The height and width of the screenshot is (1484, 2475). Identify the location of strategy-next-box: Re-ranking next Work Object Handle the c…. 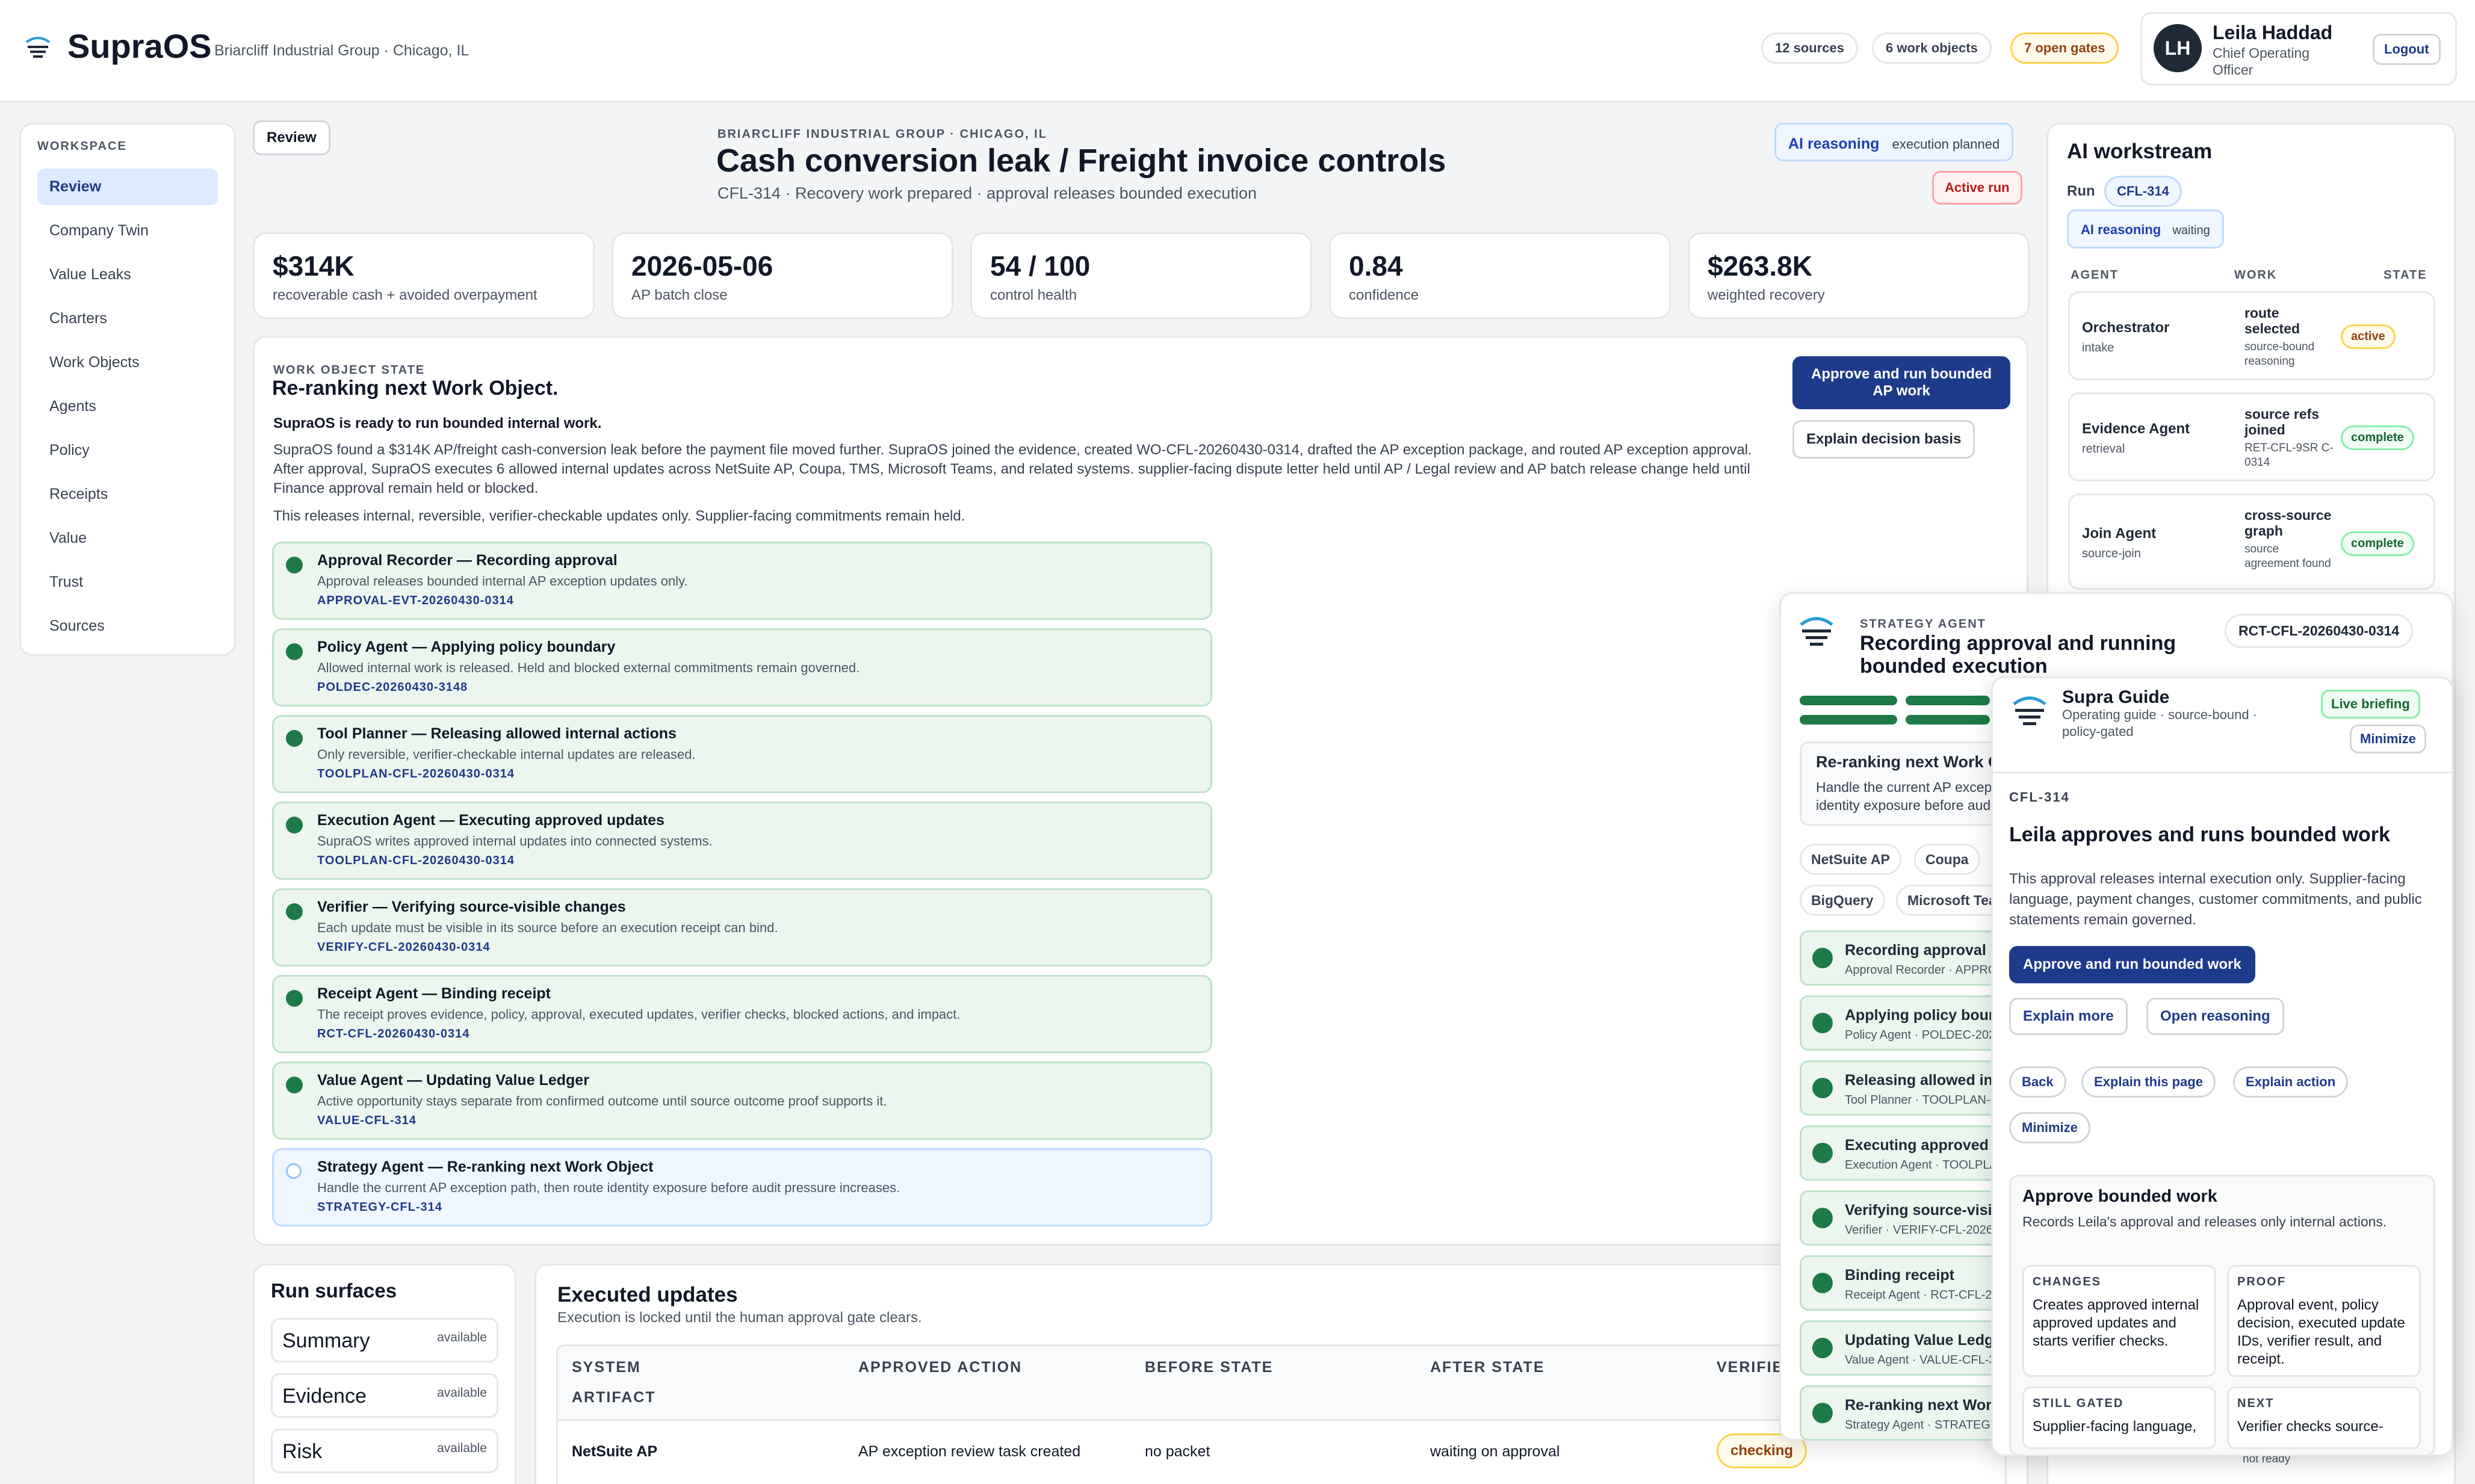
(1902, 783).